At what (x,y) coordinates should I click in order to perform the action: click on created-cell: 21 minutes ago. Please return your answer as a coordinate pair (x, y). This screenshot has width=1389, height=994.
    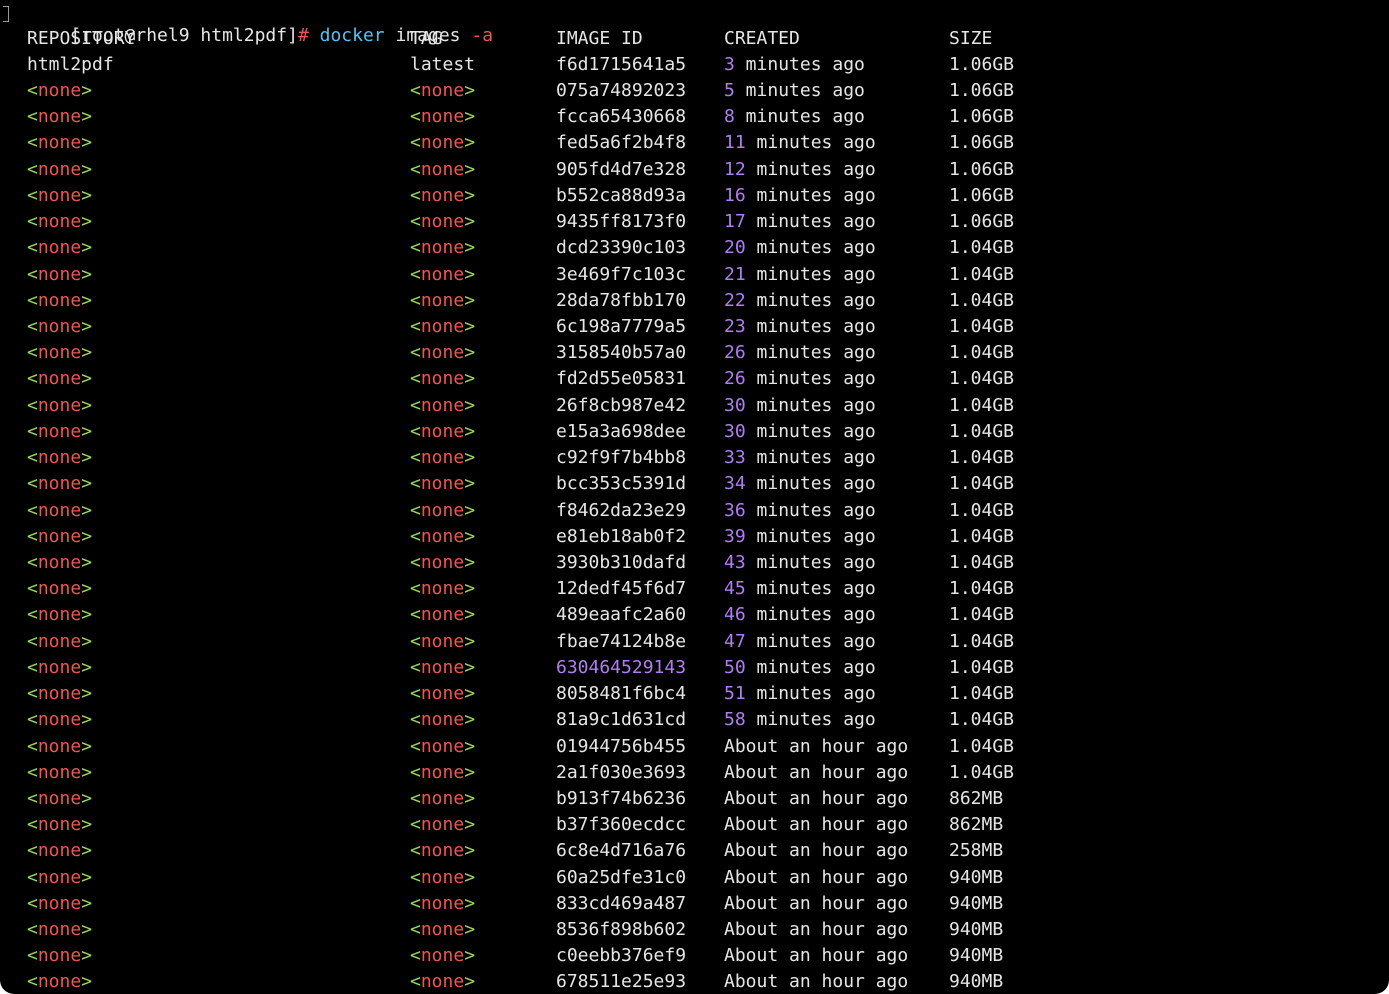
    Looking at the image, I should click on (800, 275).